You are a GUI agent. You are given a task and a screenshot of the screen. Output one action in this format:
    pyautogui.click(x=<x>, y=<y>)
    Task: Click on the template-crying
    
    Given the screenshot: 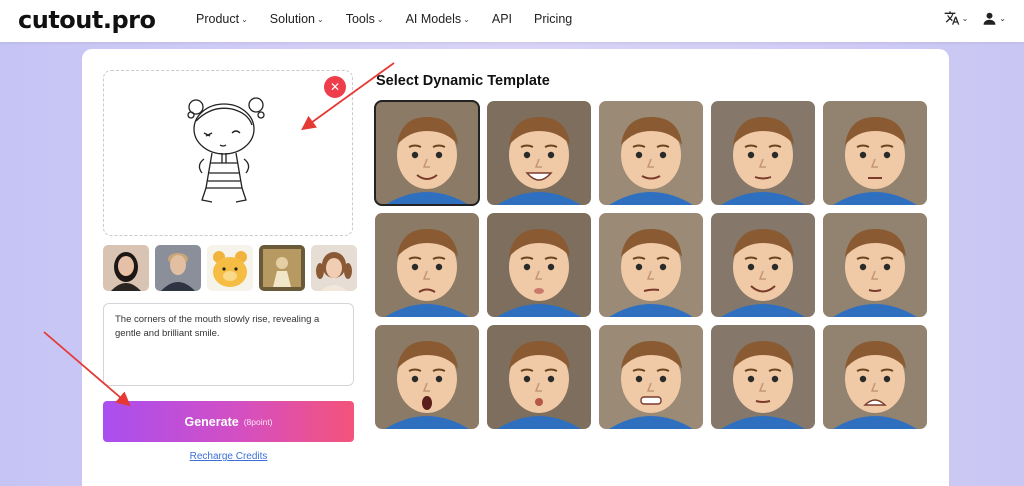 What is the action you would take?
    pyautogui.click(x=875, y=377)
    